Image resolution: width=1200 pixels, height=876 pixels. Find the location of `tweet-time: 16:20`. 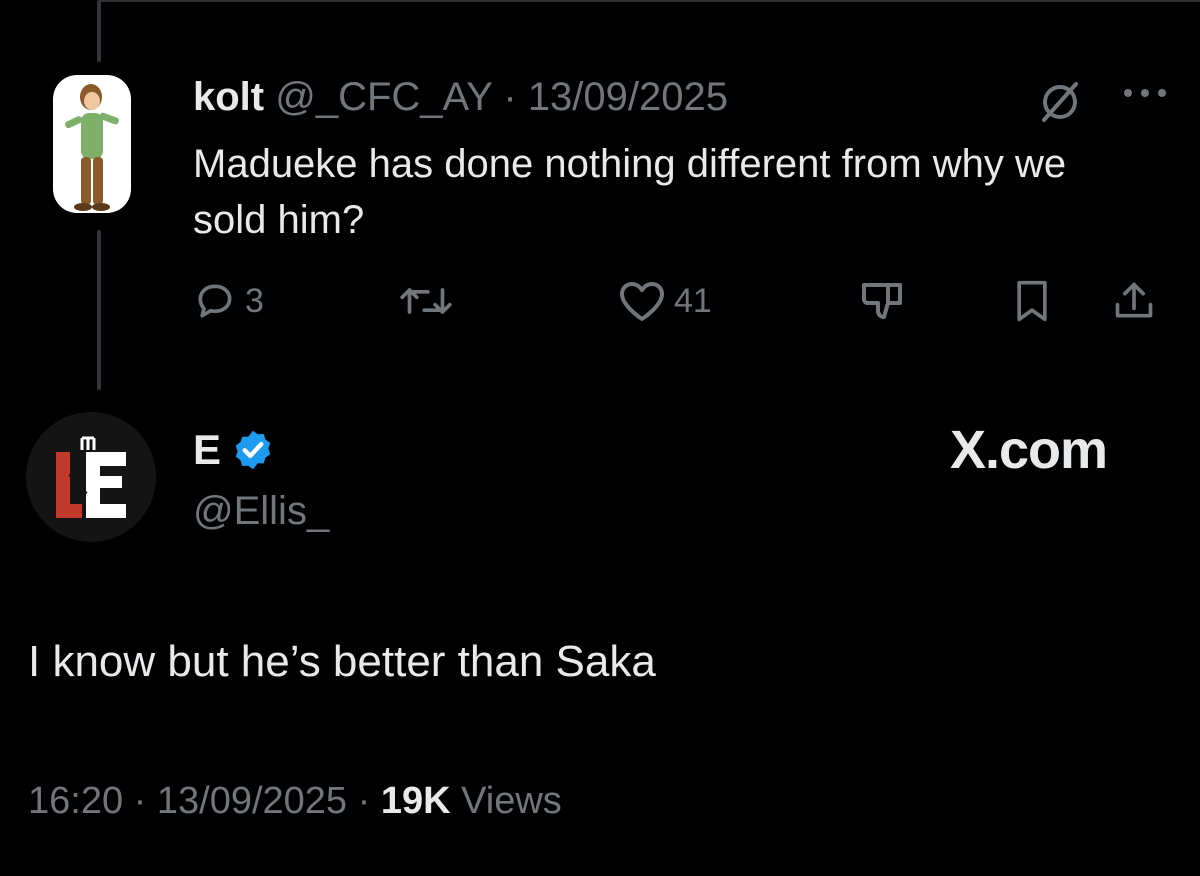

tweet-time: 16:20 is located at coordinates (75, 801).